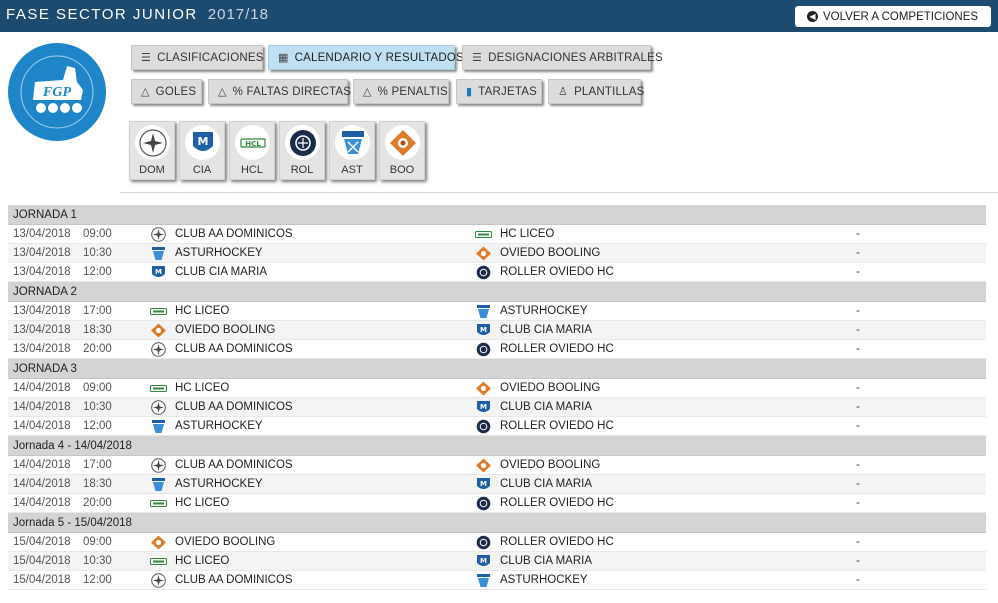  Describe the element at coordinates (366, 57) in the screenshot. I see `tab-calendario-resultados: ▦ CALENDARIO Y RESULTADOS` at that location.